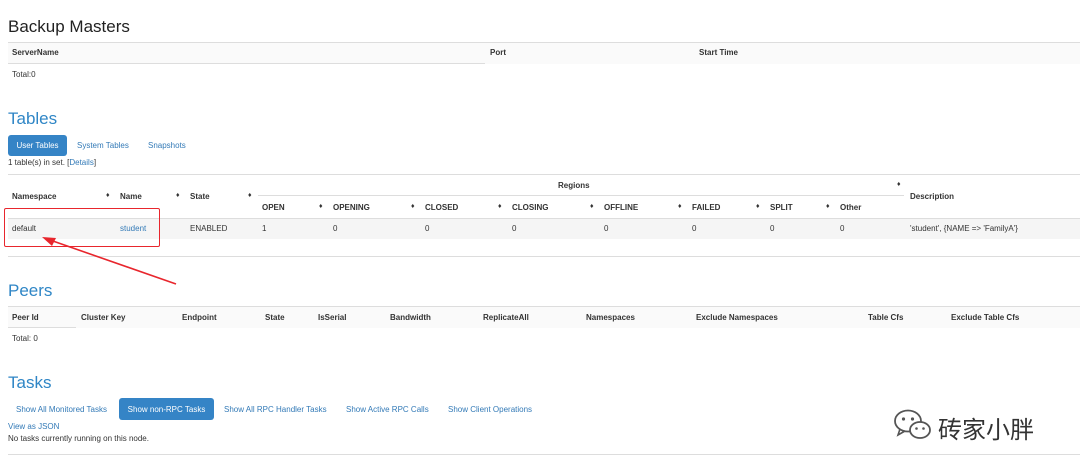 This screenshot has height=471, width=1080. I want to click on view-as-json-link: View as JSON, so click(33, 426).